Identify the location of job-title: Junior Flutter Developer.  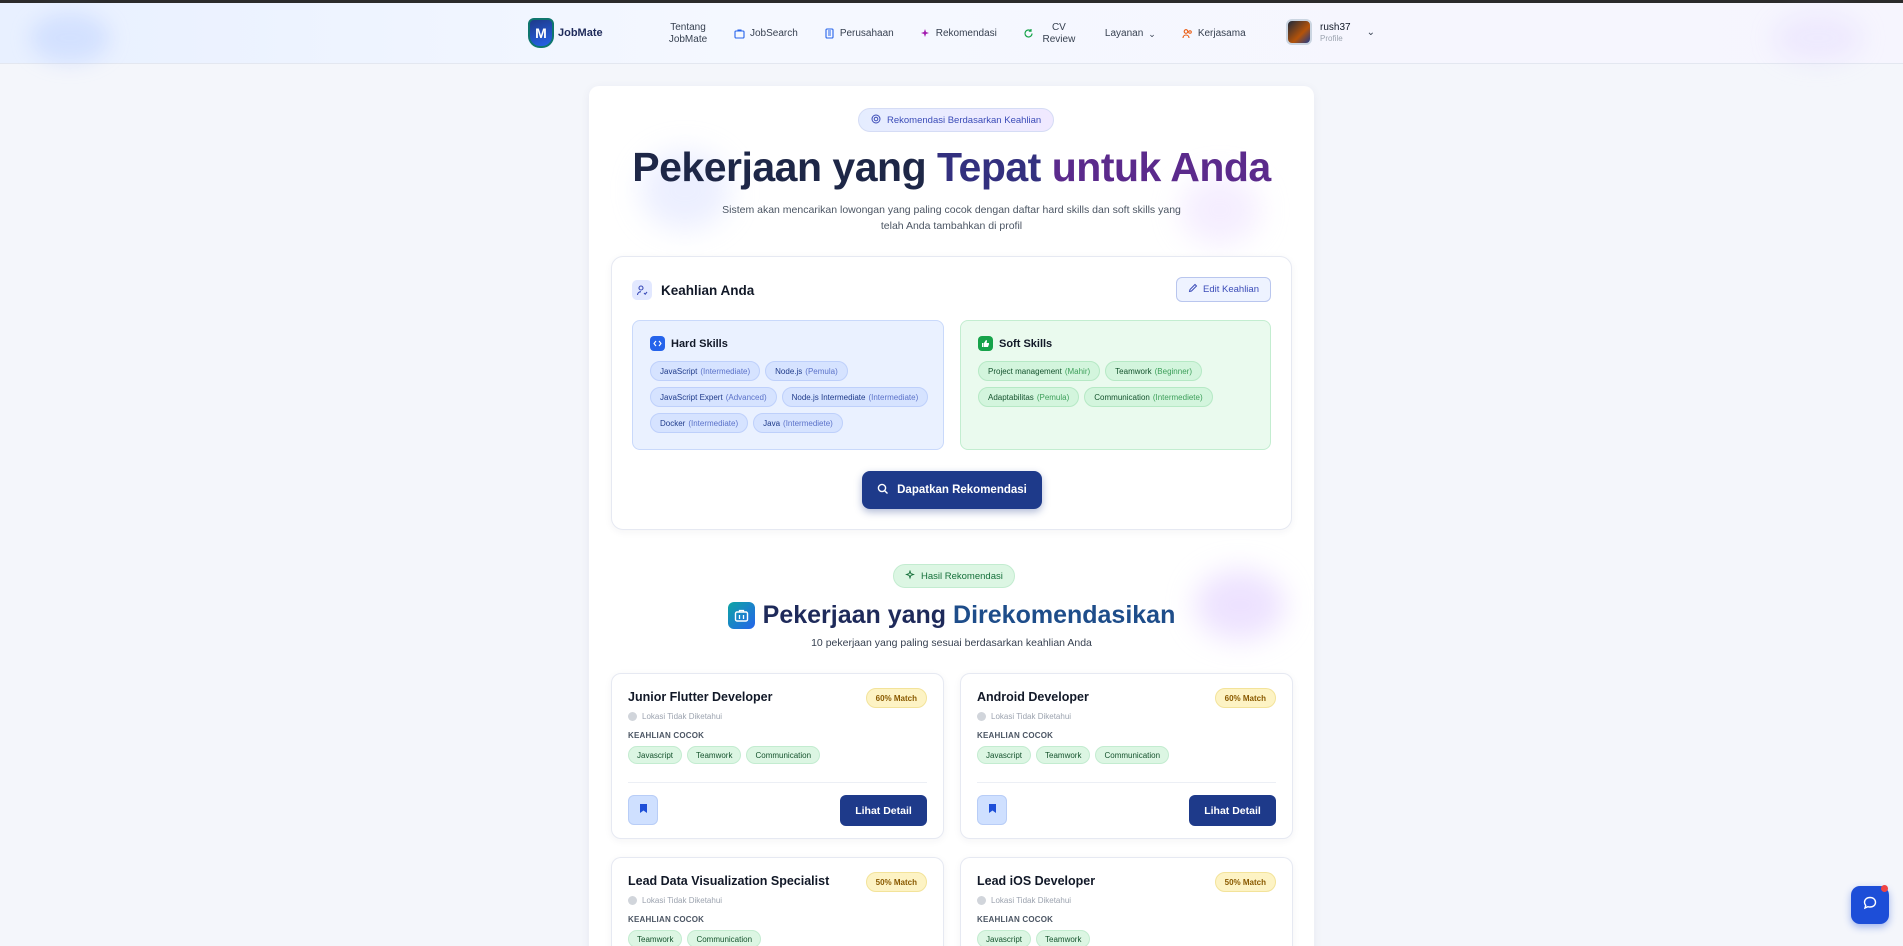
(700, 697).